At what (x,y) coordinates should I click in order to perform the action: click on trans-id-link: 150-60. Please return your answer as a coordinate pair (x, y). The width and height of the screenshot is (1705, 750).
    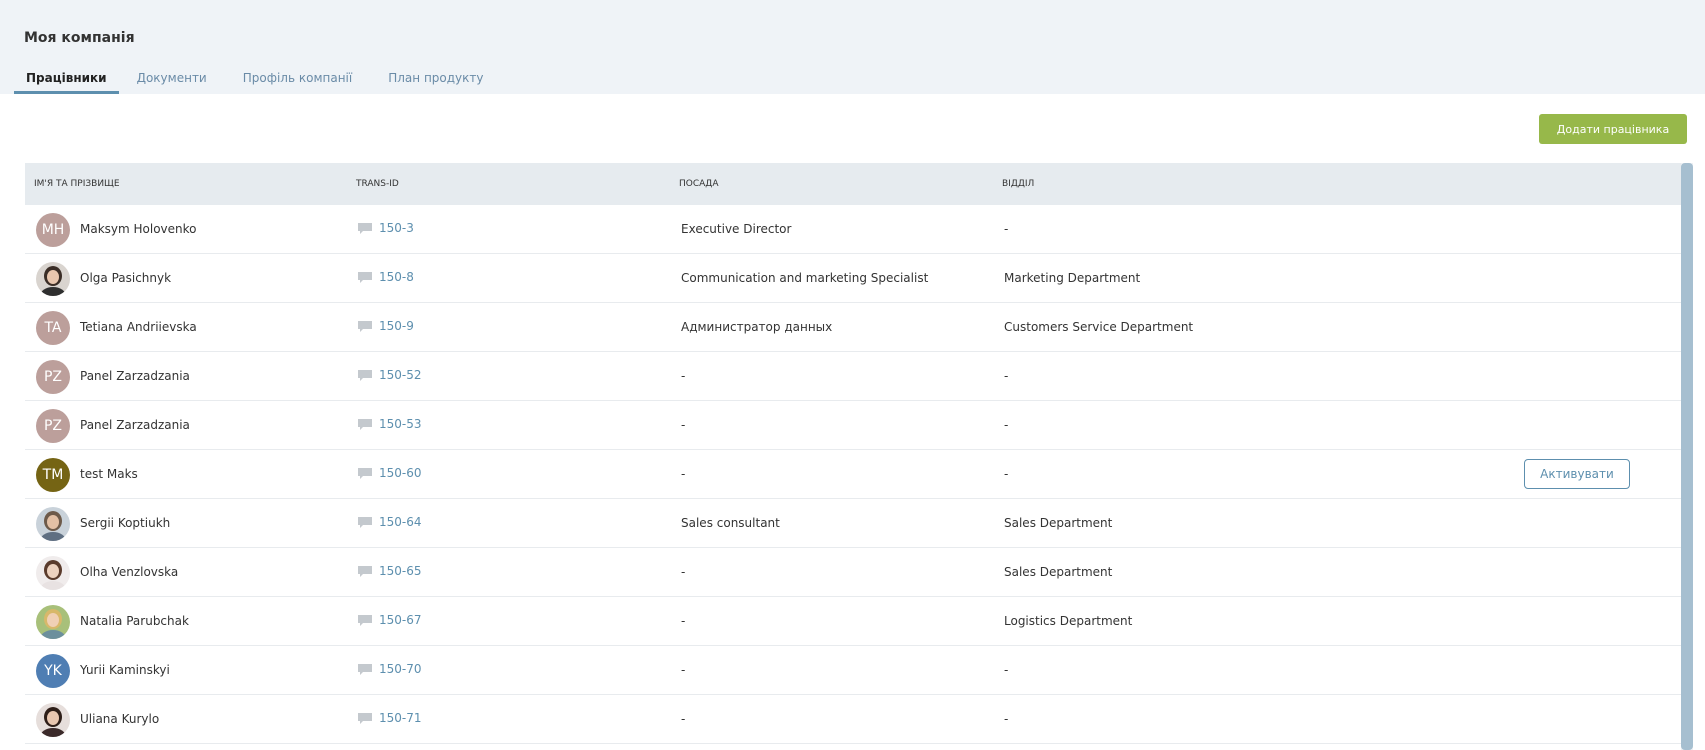
    Looking at the image, I should click on (400, 473).